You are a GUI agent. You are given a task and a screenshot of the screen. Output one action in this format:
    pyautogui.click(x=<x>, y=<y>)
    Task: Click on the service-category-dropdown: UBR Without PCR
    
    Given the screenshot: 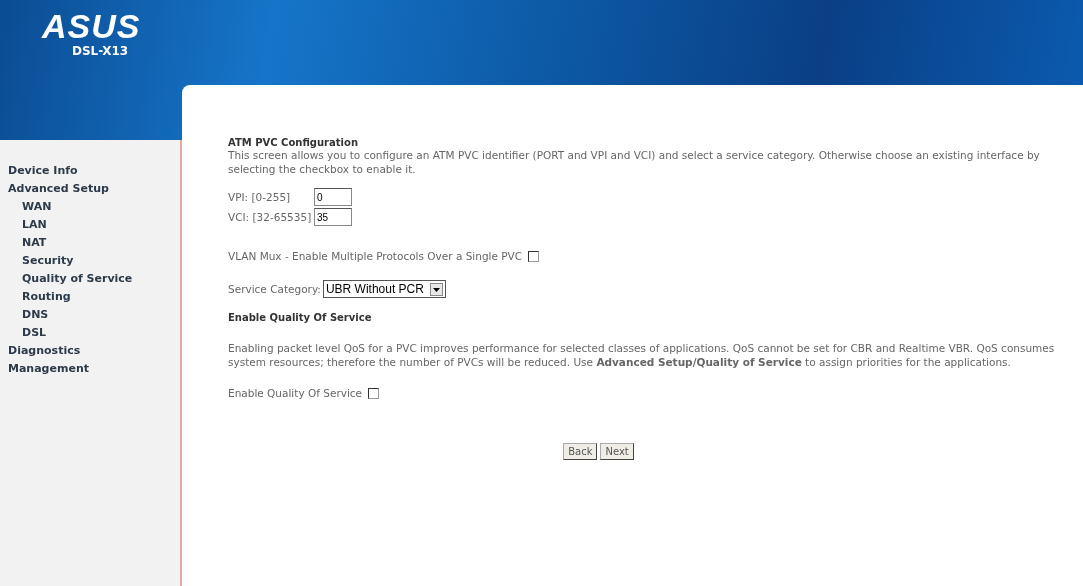 What is the action you would take?
    pyautogui.click(x=384, y=289)
    